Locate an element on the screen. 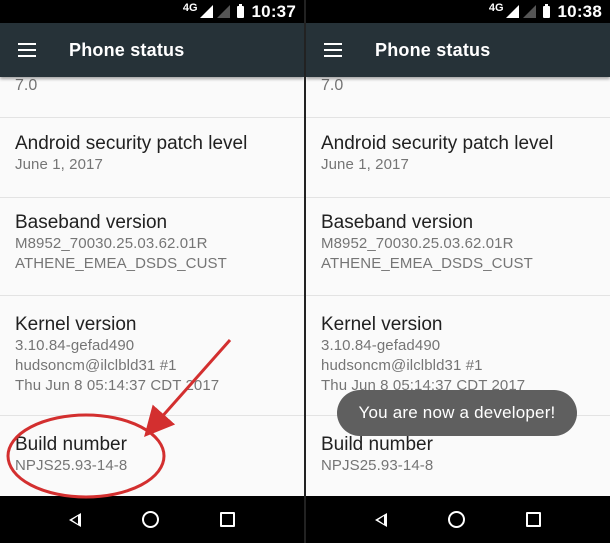 The image size is (610, 543). status-bar: 4G 10:37 is located at coordinates (152, 11).